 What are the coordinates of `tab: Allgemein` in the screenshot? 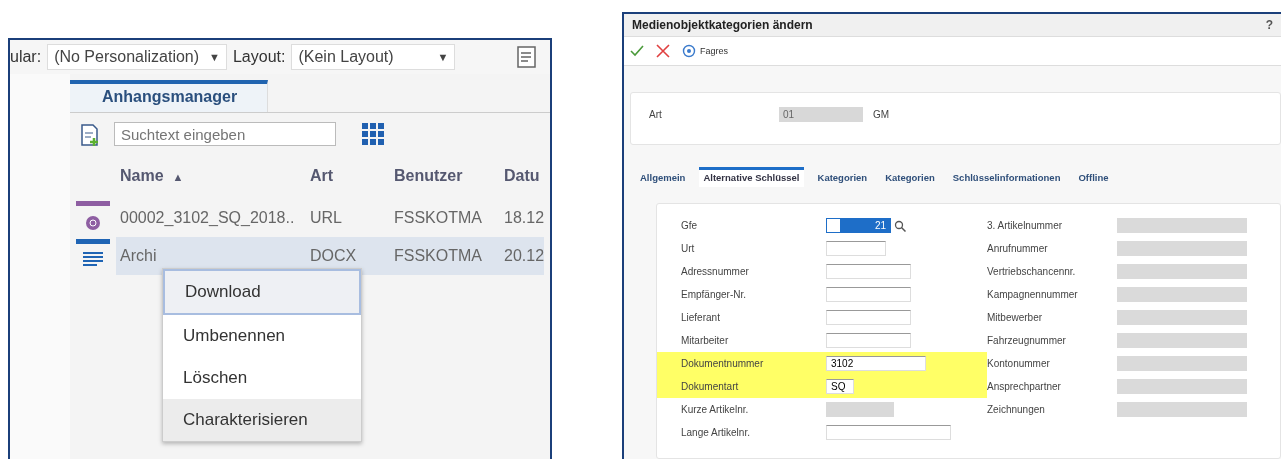 It's located at (663, 177).